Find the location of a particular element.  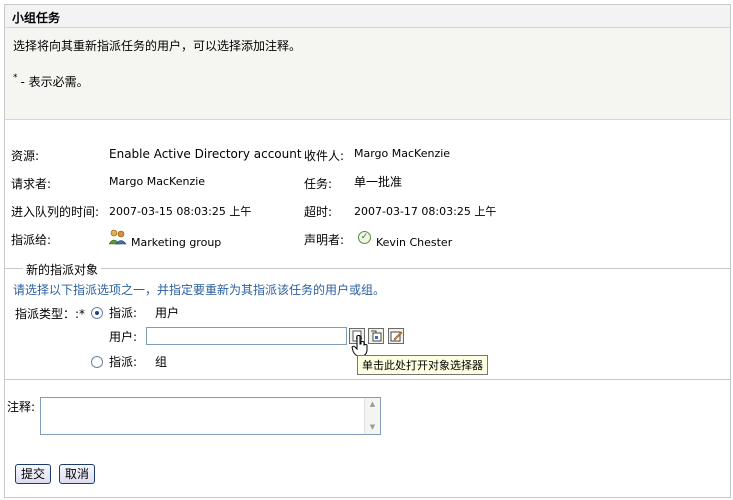

recipient-value: Margo MacKenzie is located at coordinates (402, 153).